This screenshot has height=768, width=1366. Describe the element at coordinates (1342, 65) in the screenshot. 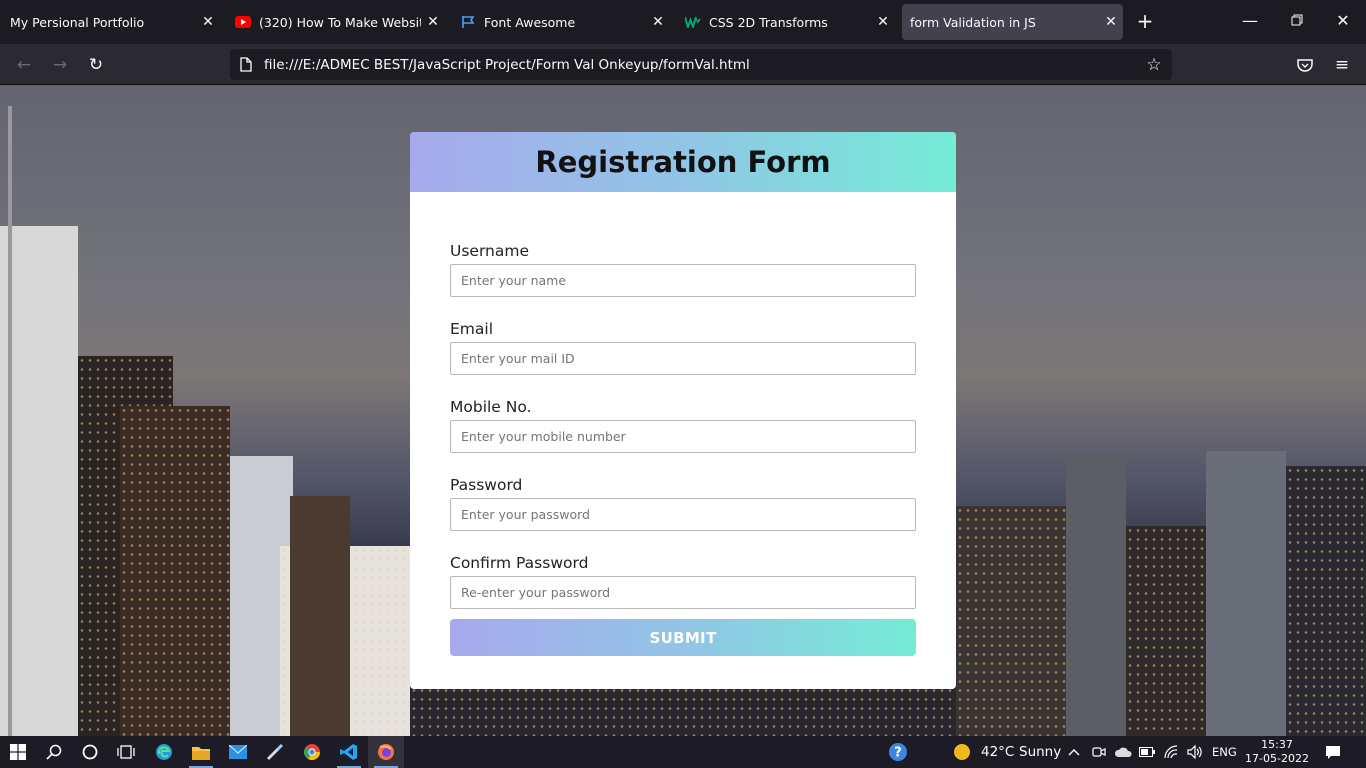

I see `hamburger-menu-icon: ≡` at that location.